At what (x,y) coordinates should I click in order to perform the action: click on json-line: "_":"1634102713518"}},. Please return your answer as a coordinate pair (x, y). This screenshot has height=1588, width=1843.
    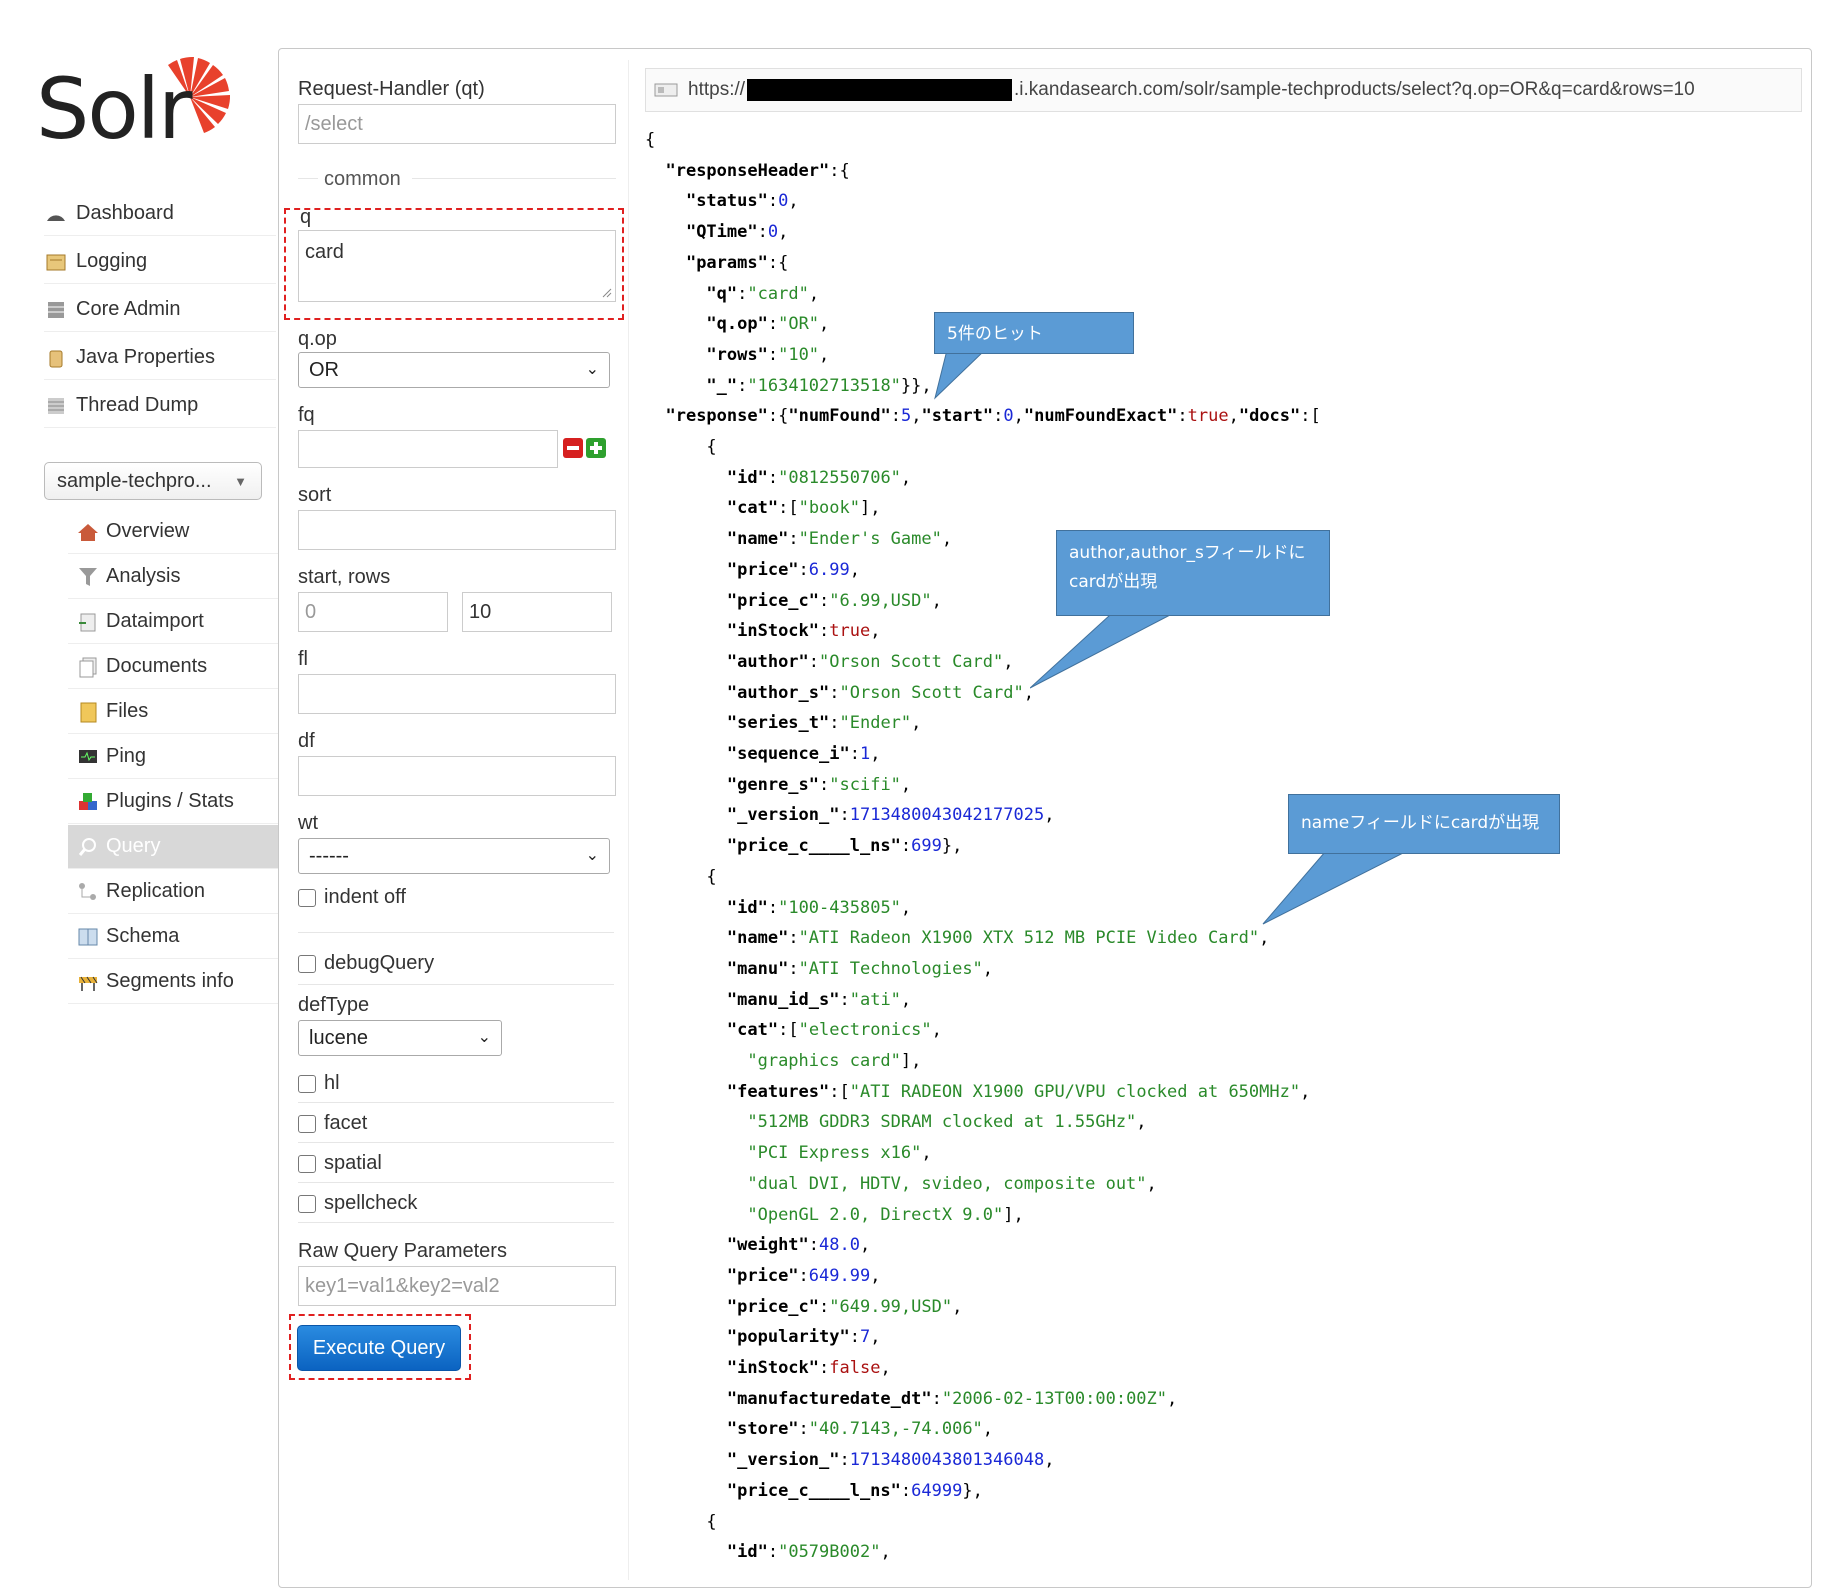
    Looking at the image, I should click on (819, 386).